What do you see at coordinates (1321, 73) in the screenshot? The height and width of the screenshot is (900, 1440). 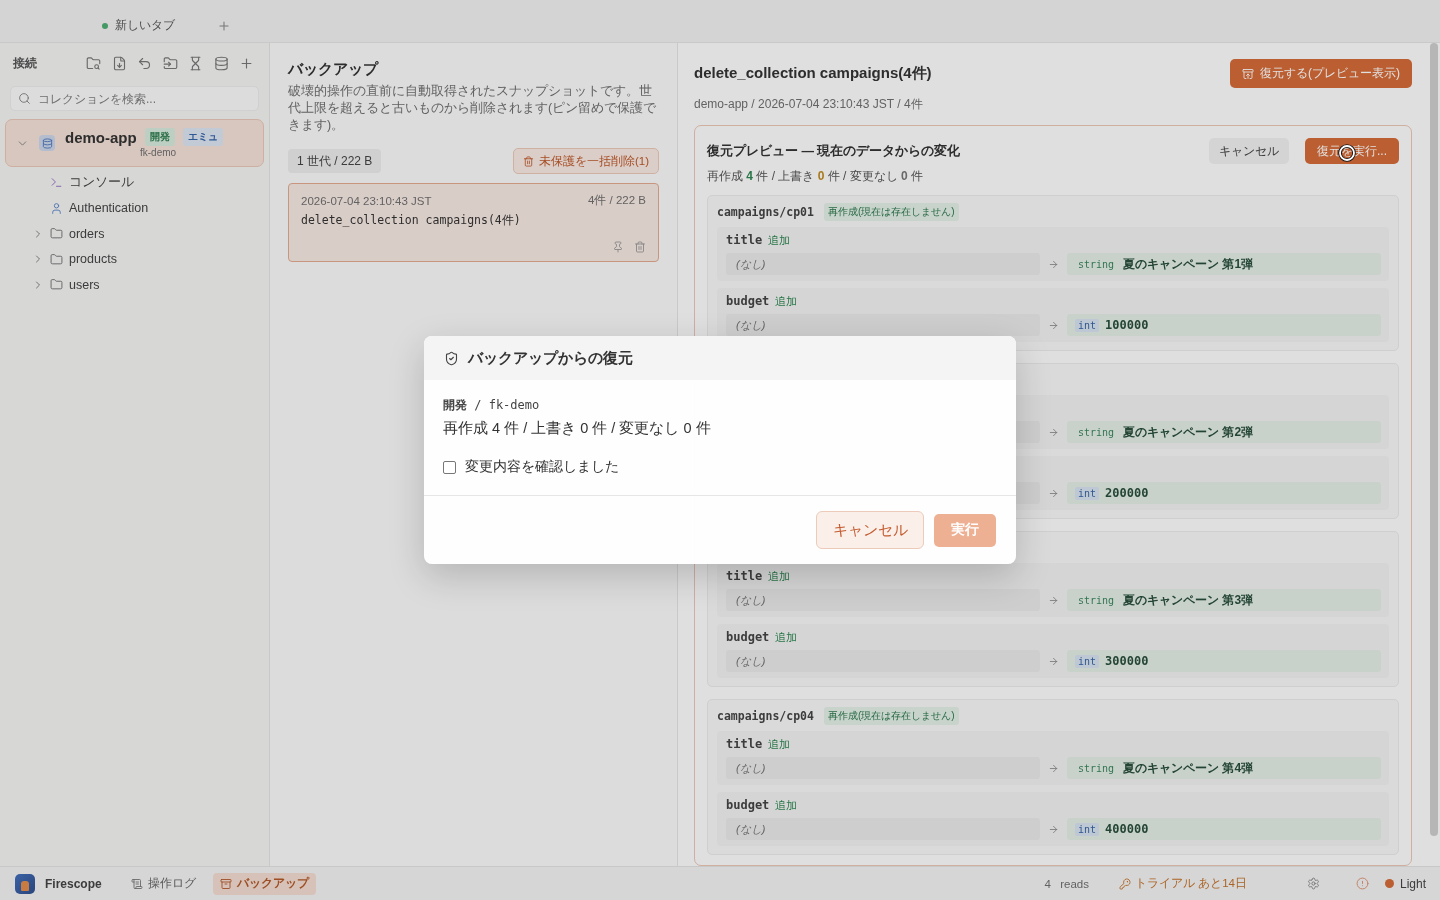 I see `restore-preview-button: 復元する(プレビュー表示)` at bounding box center [1321, 73].